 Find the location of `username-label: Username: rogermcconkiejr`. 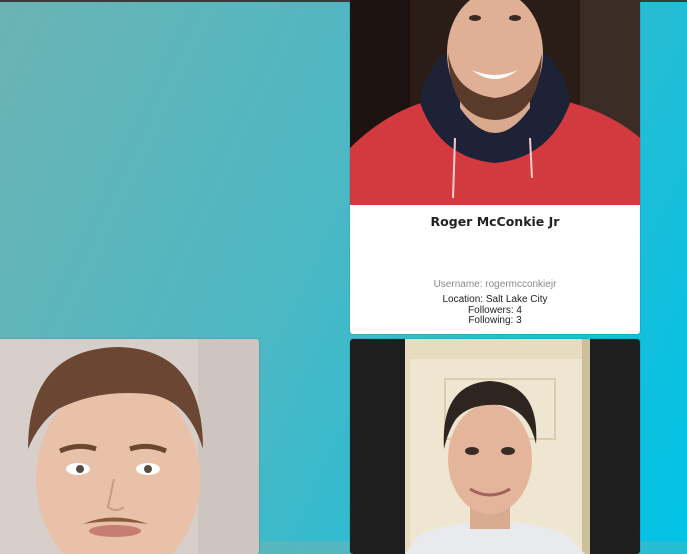

username-label: Username: rogermcconkiejr is located at coordinates (495, 284).